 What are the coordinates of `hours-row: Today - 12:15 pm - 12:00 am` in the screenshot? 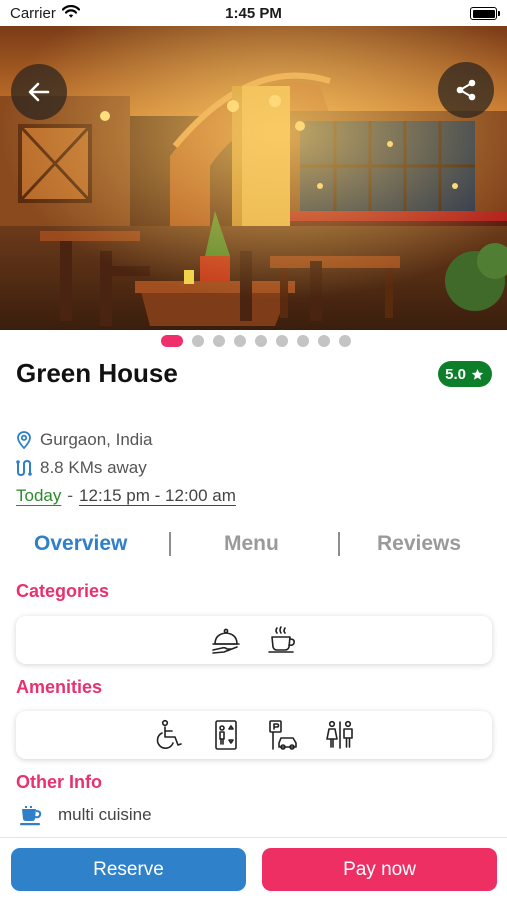 It's located at (126, 496).